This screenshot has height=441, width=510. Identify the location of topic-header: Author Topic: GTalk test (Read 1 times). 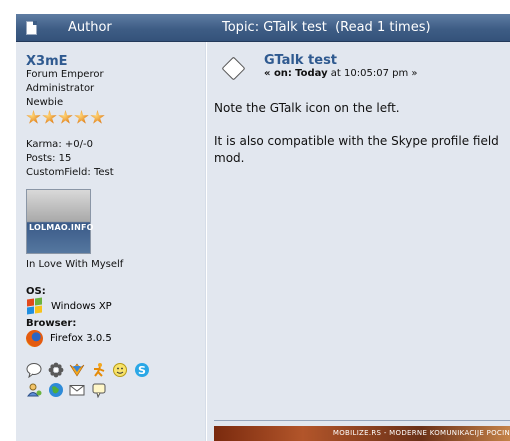
(263, 28).